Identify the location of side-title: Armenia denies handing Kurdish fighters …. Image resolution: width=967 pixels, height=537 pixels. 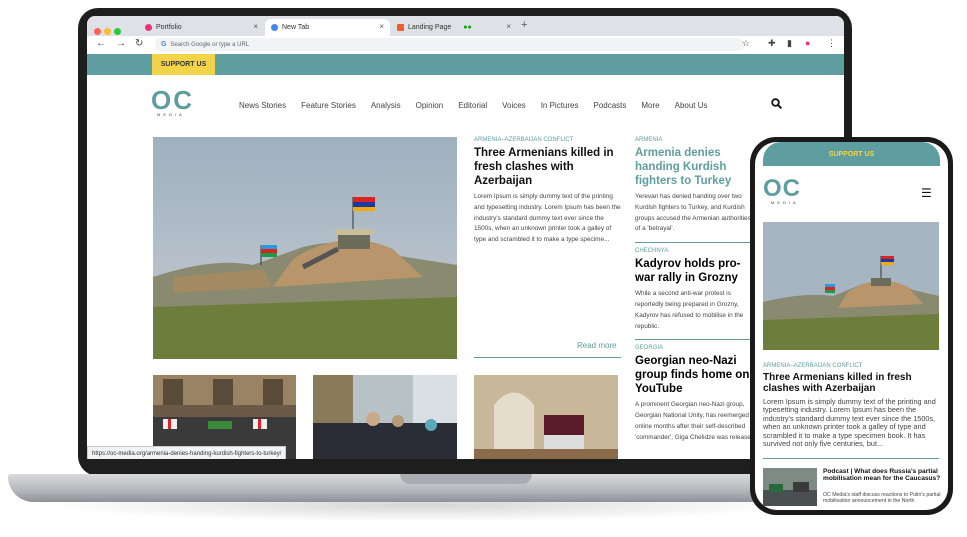
(695, 167).